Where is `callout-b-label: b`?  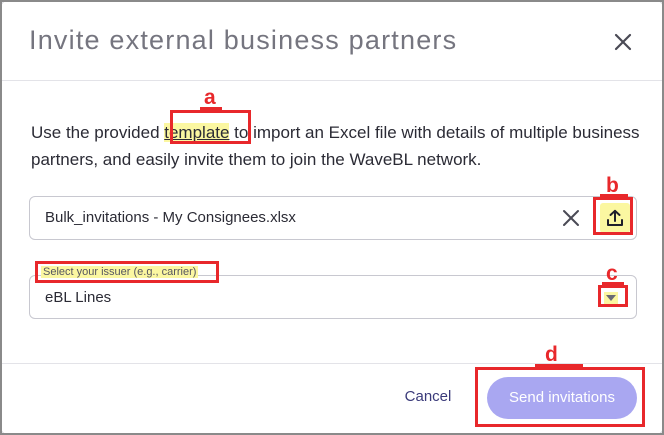 callout-b-label: b is located at coordinates (612, 185).